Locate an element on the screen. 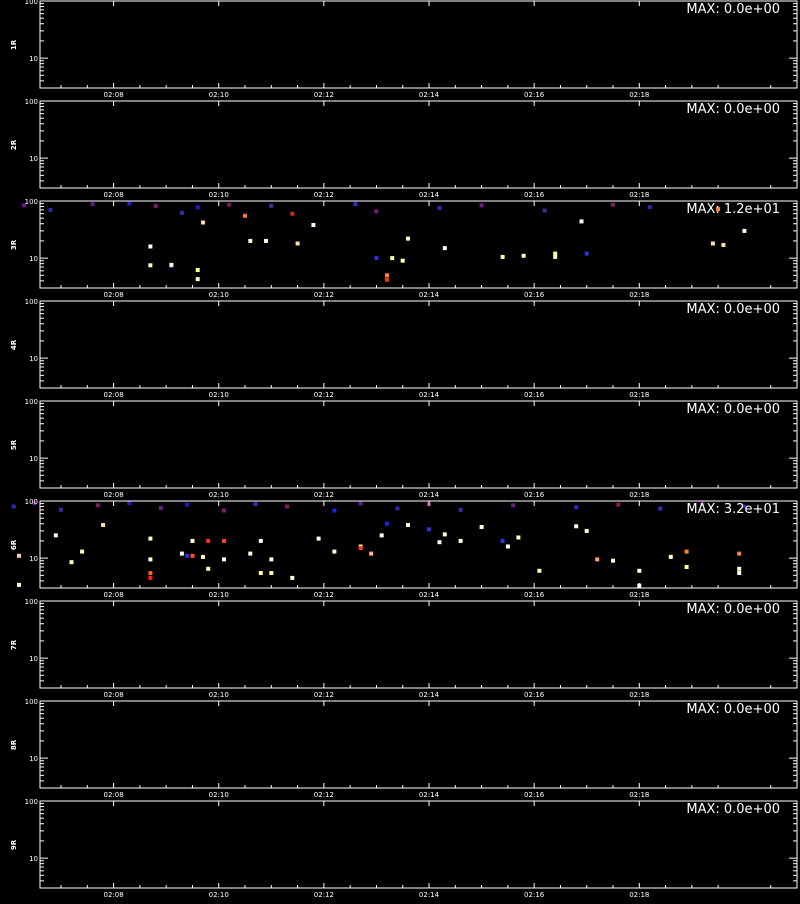 This screenshot has width=800, height=904. panel-label: 9R is located at coordinates (14, 844).